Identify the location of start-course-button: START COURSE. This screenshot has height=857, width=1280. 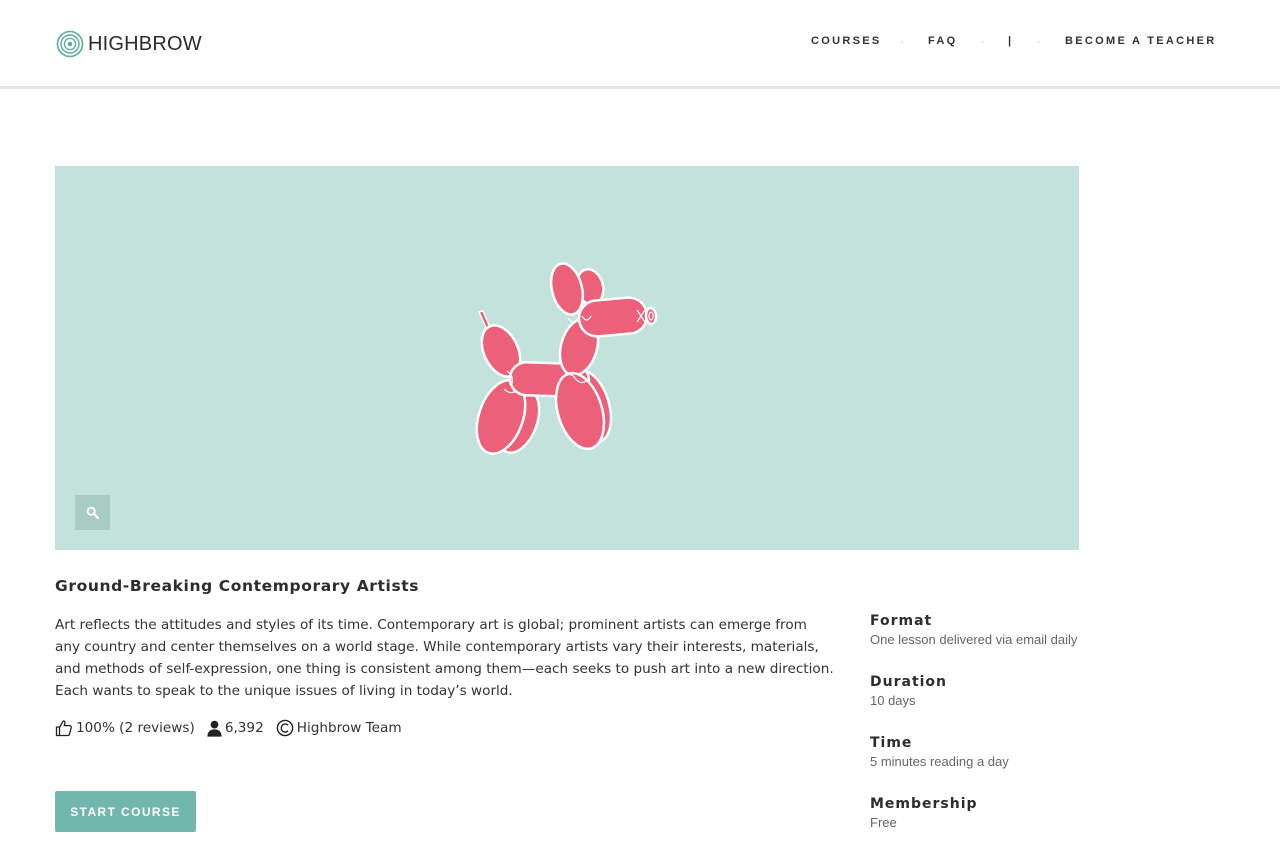
(125, 811).